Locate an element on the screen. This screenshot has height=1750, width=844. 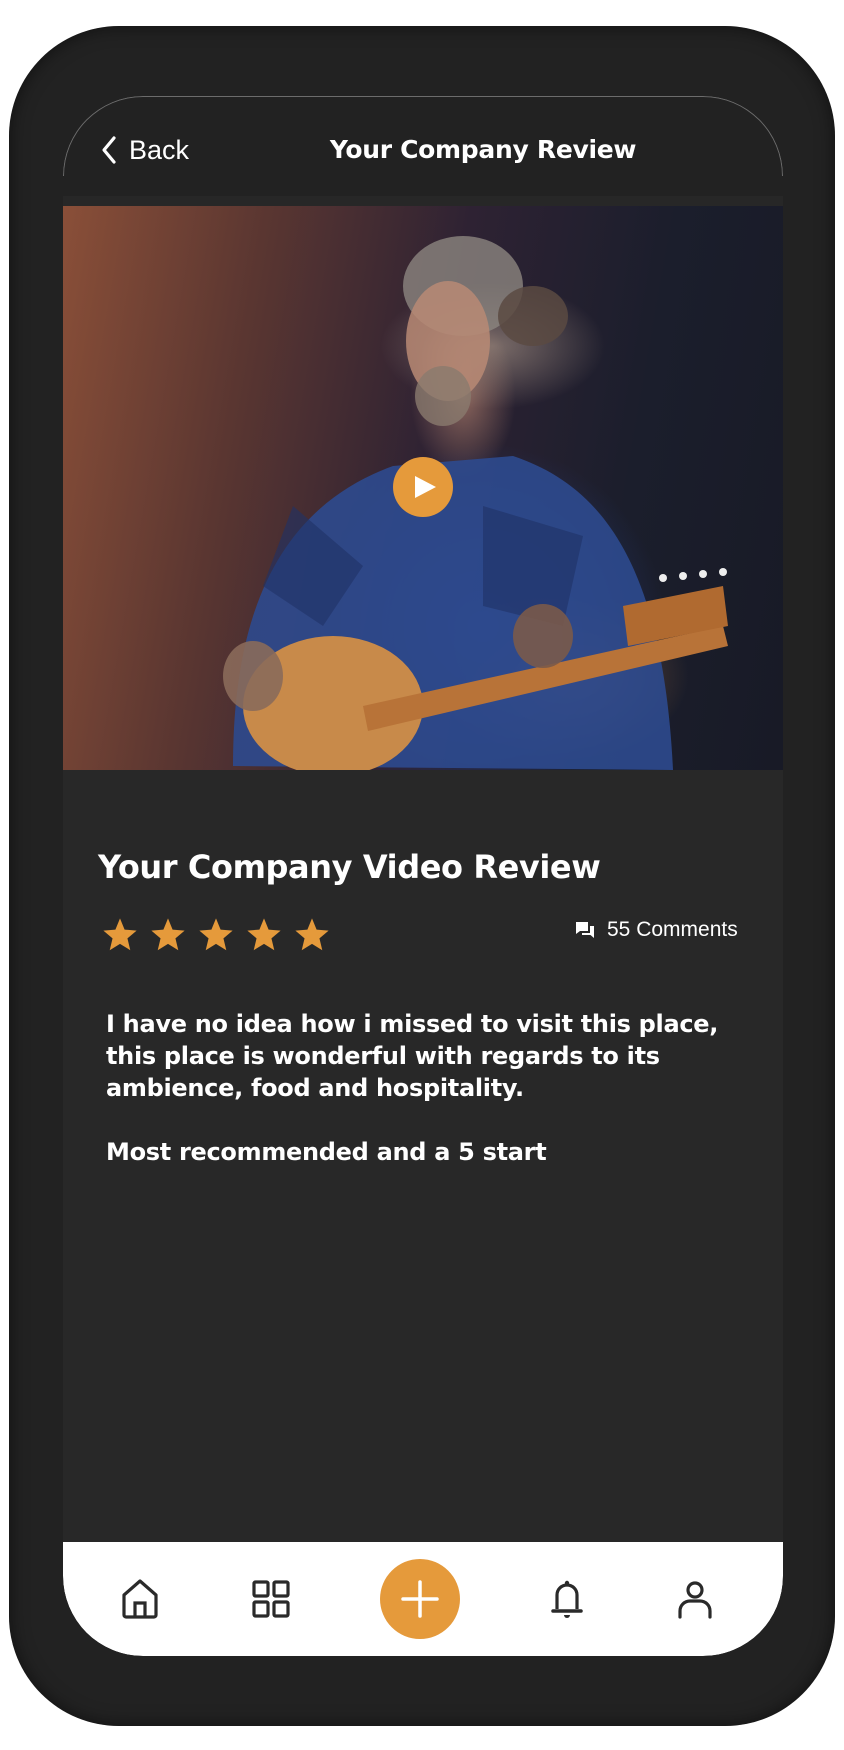
nav-grid is located at coordinates (271, 1599).